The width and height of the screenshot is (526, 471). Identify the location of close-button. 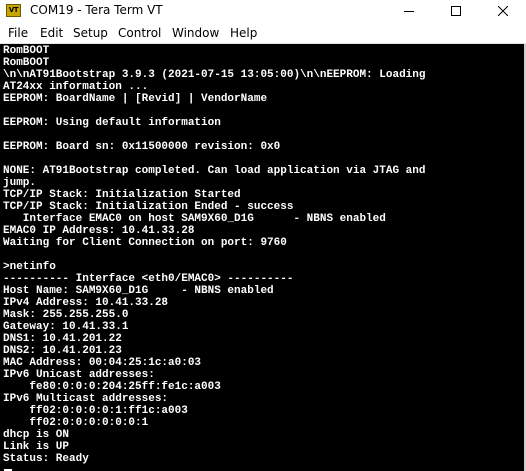
(503, 11).